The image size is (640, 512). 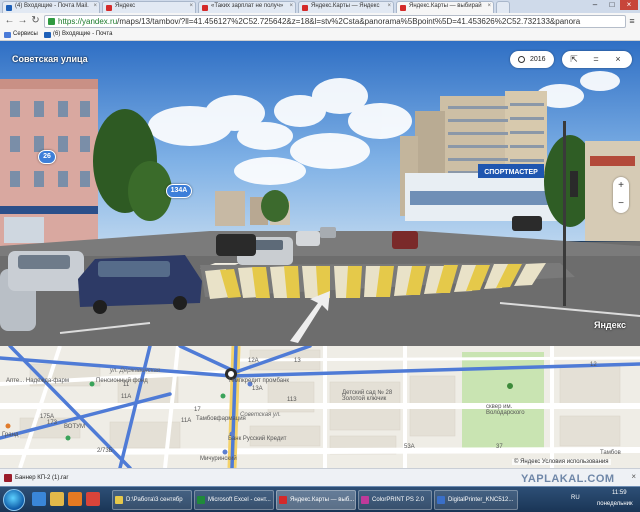 I want to click on map-label: Пенсионный фонд, so click(x=122, y=381).